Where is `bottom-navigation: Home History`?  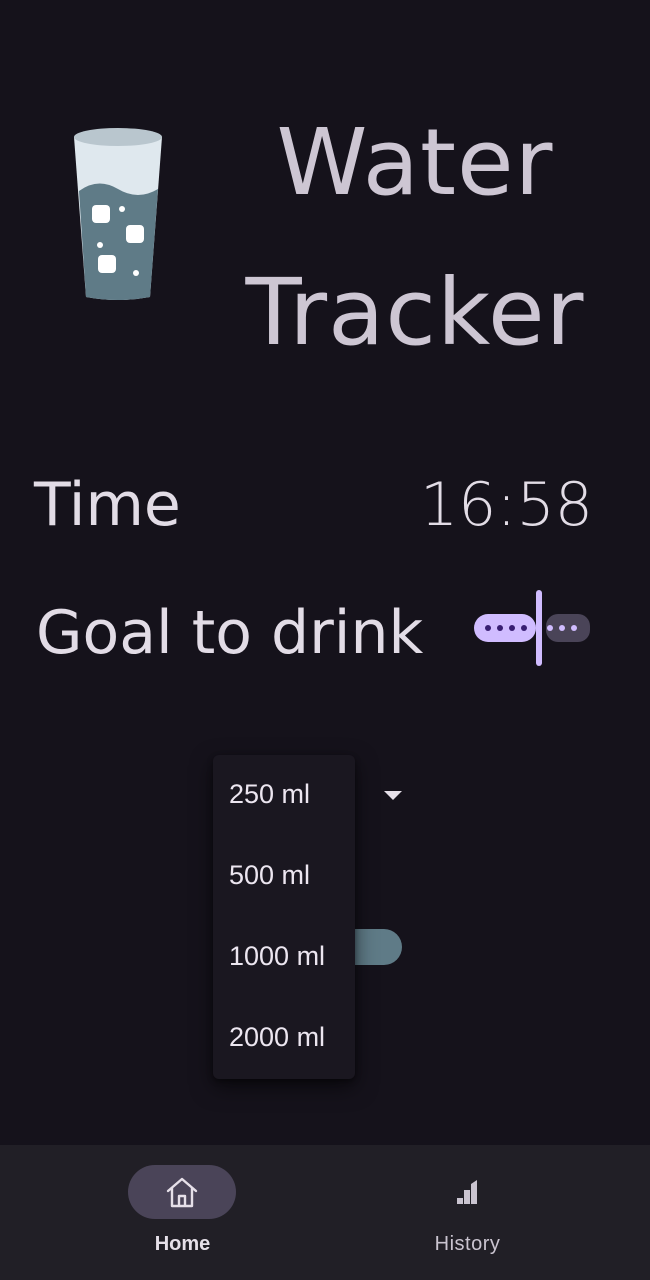
bottom-navigation: Home History is located at coordinates (325, 1212).